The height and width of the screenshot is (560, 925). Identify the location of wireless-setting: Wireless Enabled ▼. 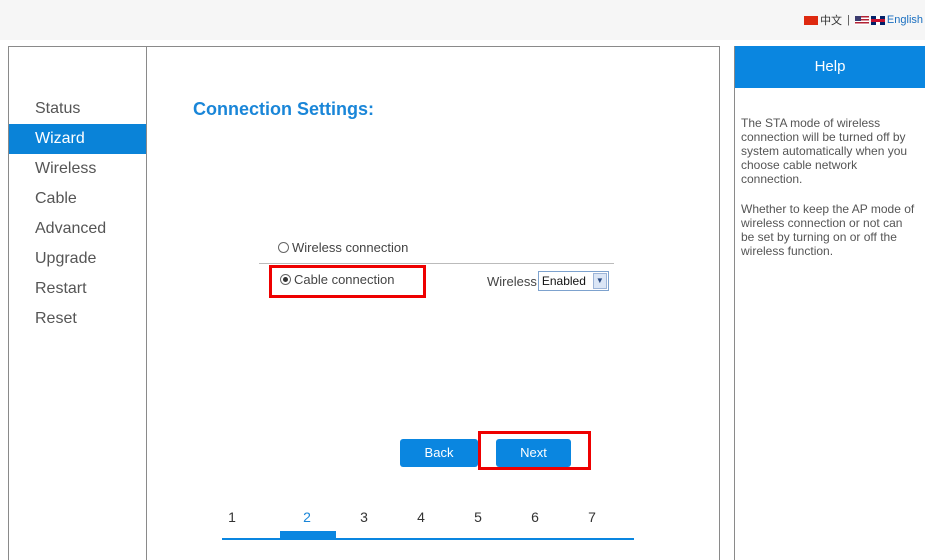
(548, 281).